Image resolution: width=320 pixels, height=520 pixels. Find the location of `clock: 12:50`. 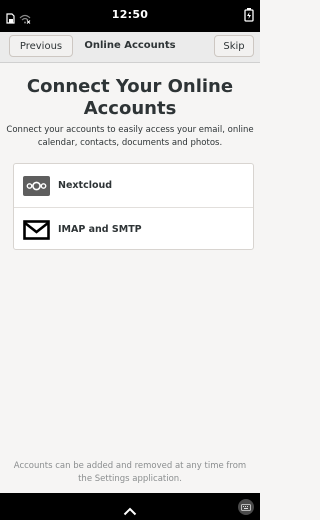

clock: 12:50 is located at coordinates (130, 14).